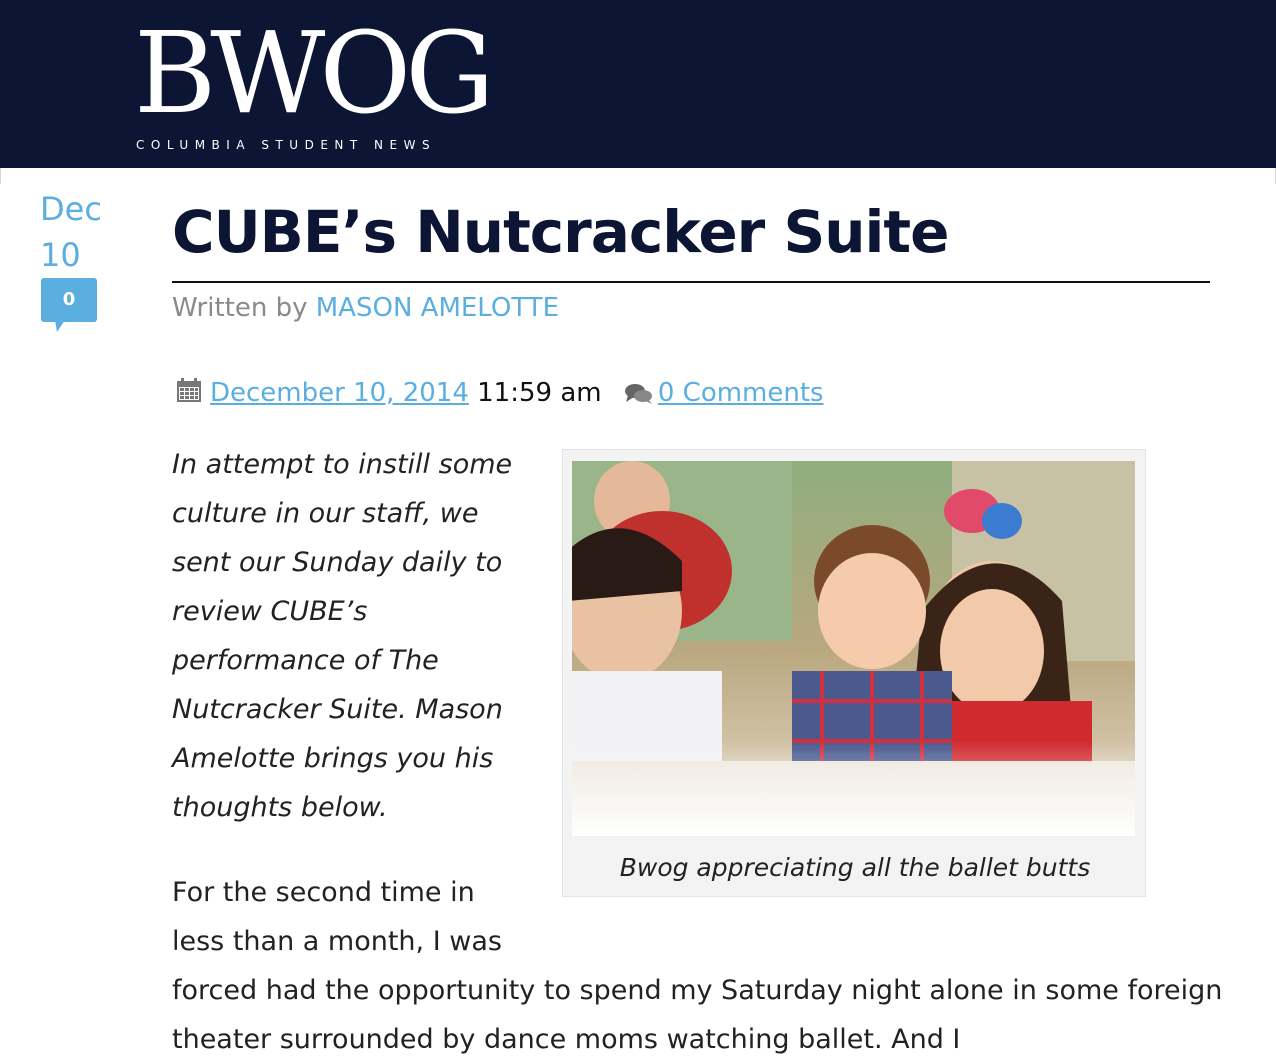  I want to click on page-border-left, so click(0, 176).